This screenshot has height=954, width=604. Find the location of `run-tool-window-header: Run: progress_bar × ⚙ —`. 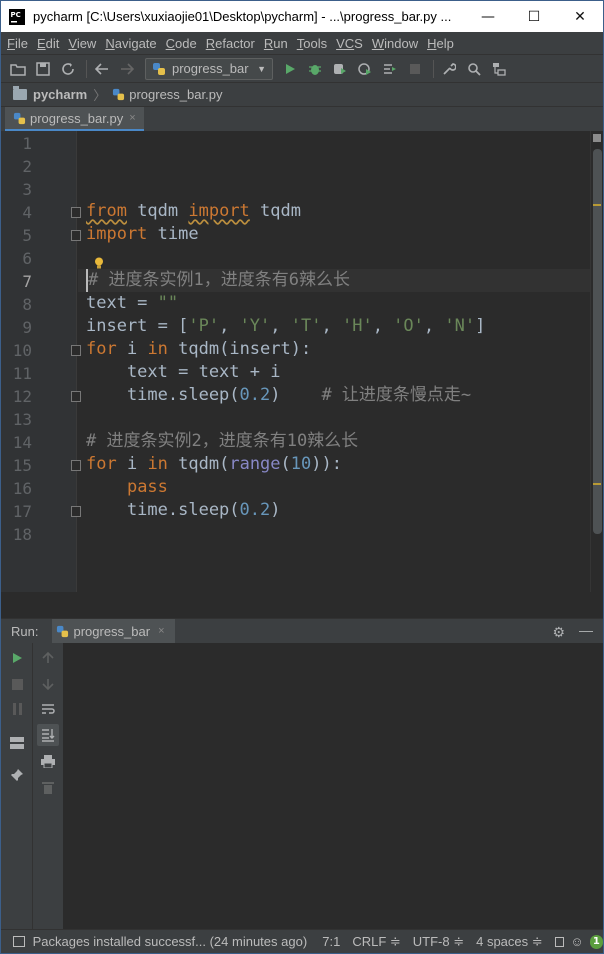

run-tool-window-header: Run: progress_bar × ⚙ — is located at coordinates (302, 631).